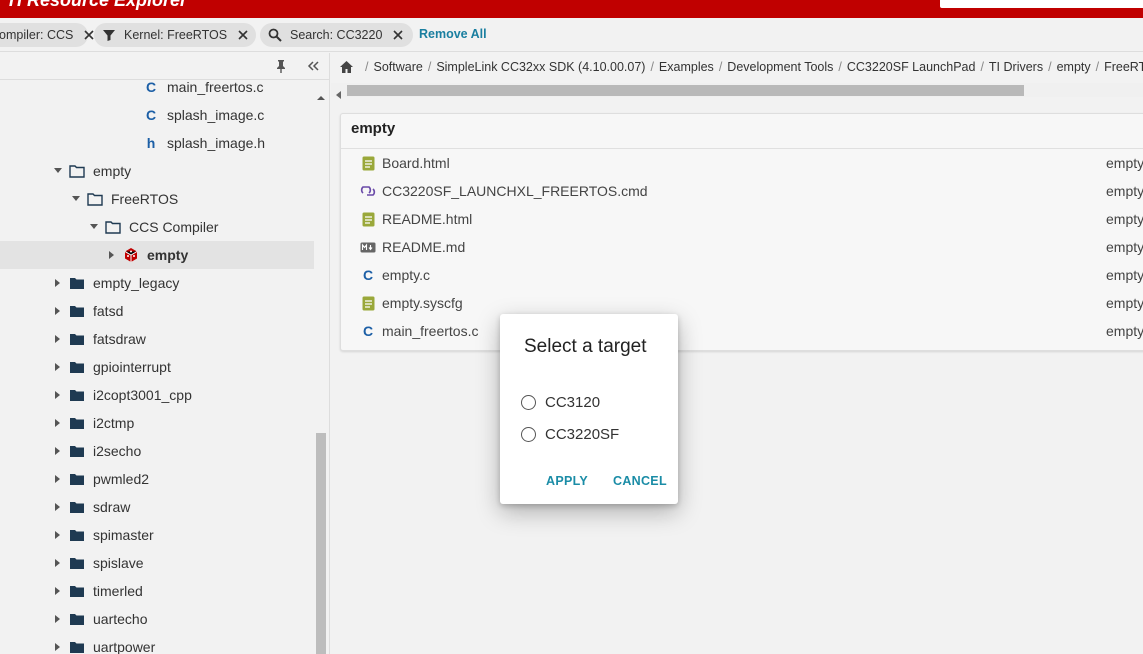  I want to click on target-option-cc3120: CC3120, so click(560, 402).